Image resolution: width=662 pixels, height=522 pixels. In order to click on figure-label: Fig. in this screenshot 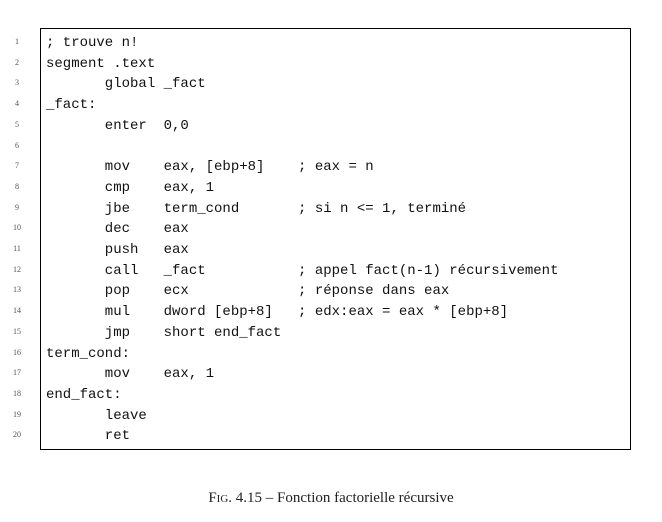, I will do `click(220, 498)`.